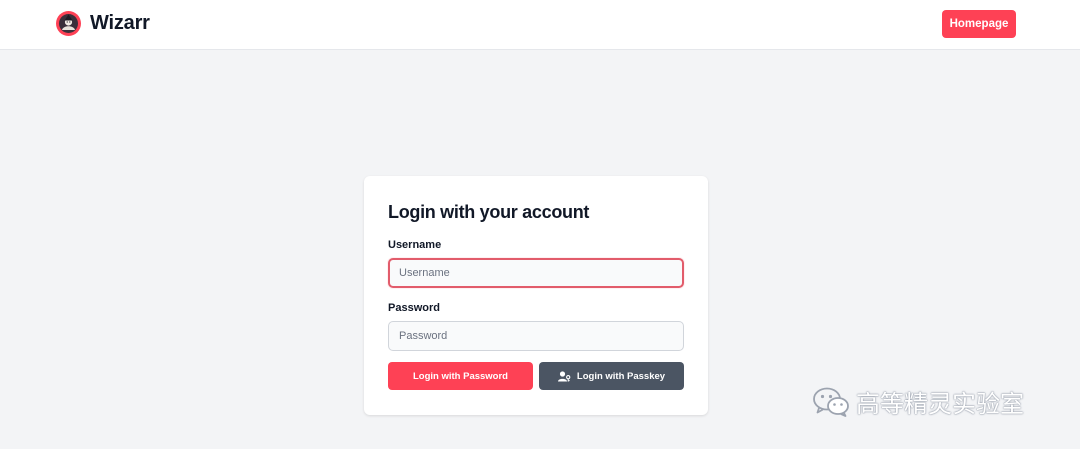 This screenshot has height=449, width=1080. Describe the element at coordinates (540, 25) in the screenshot. I see `navbar: Wizarr Homepage` at that location.